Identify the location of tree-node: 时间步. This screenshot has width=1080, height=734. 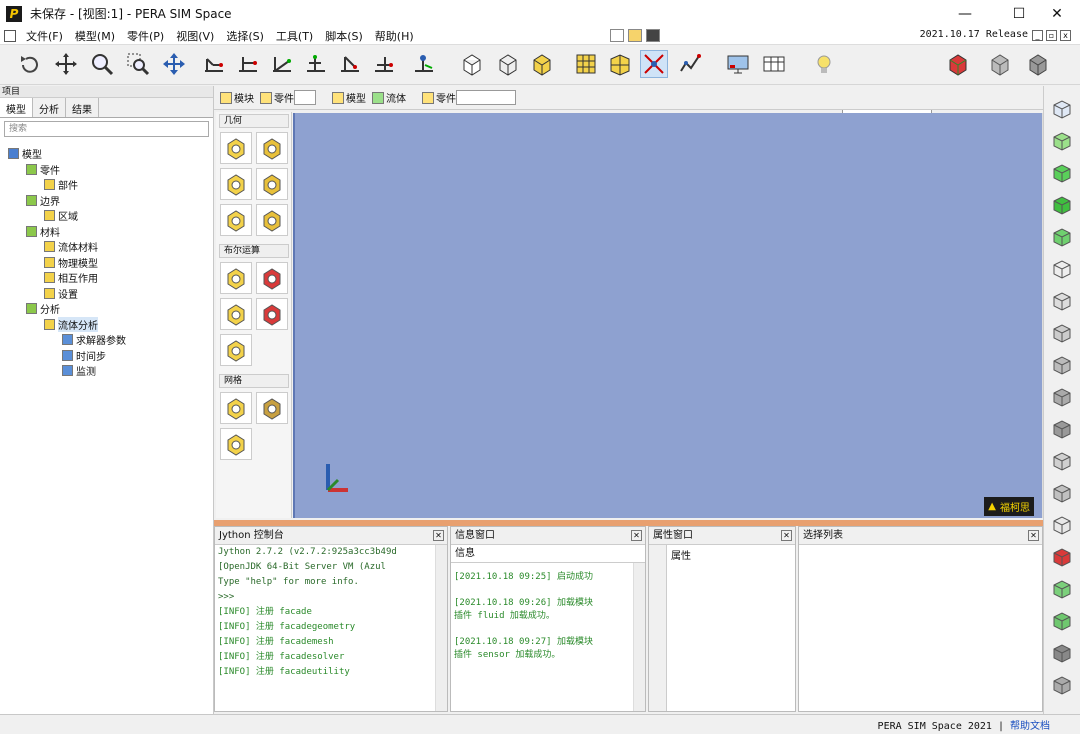
(84, 355).